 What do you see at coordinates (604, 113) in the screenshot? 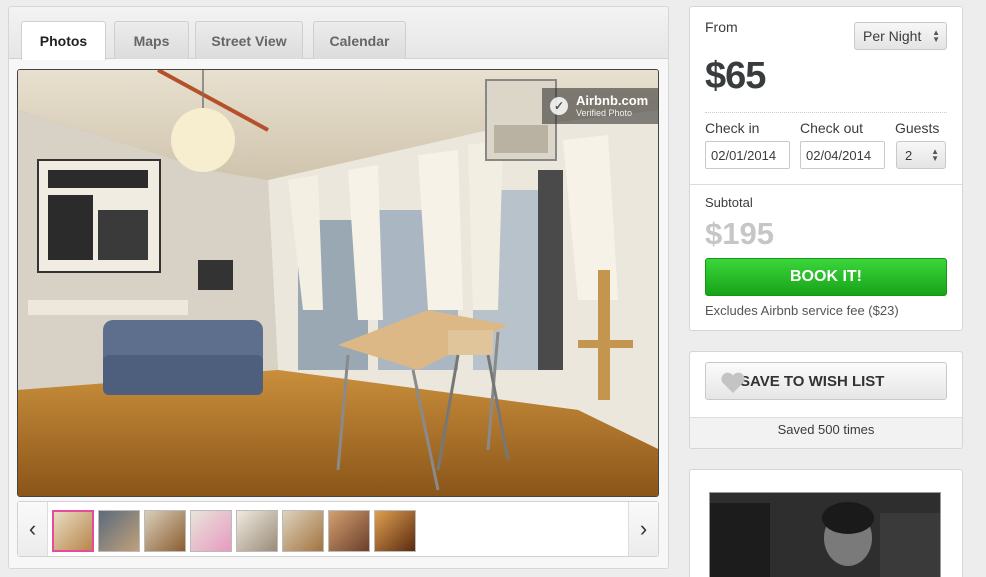
I see `badge-subtitle: Verified Photo` at bounding box center [604, 113].